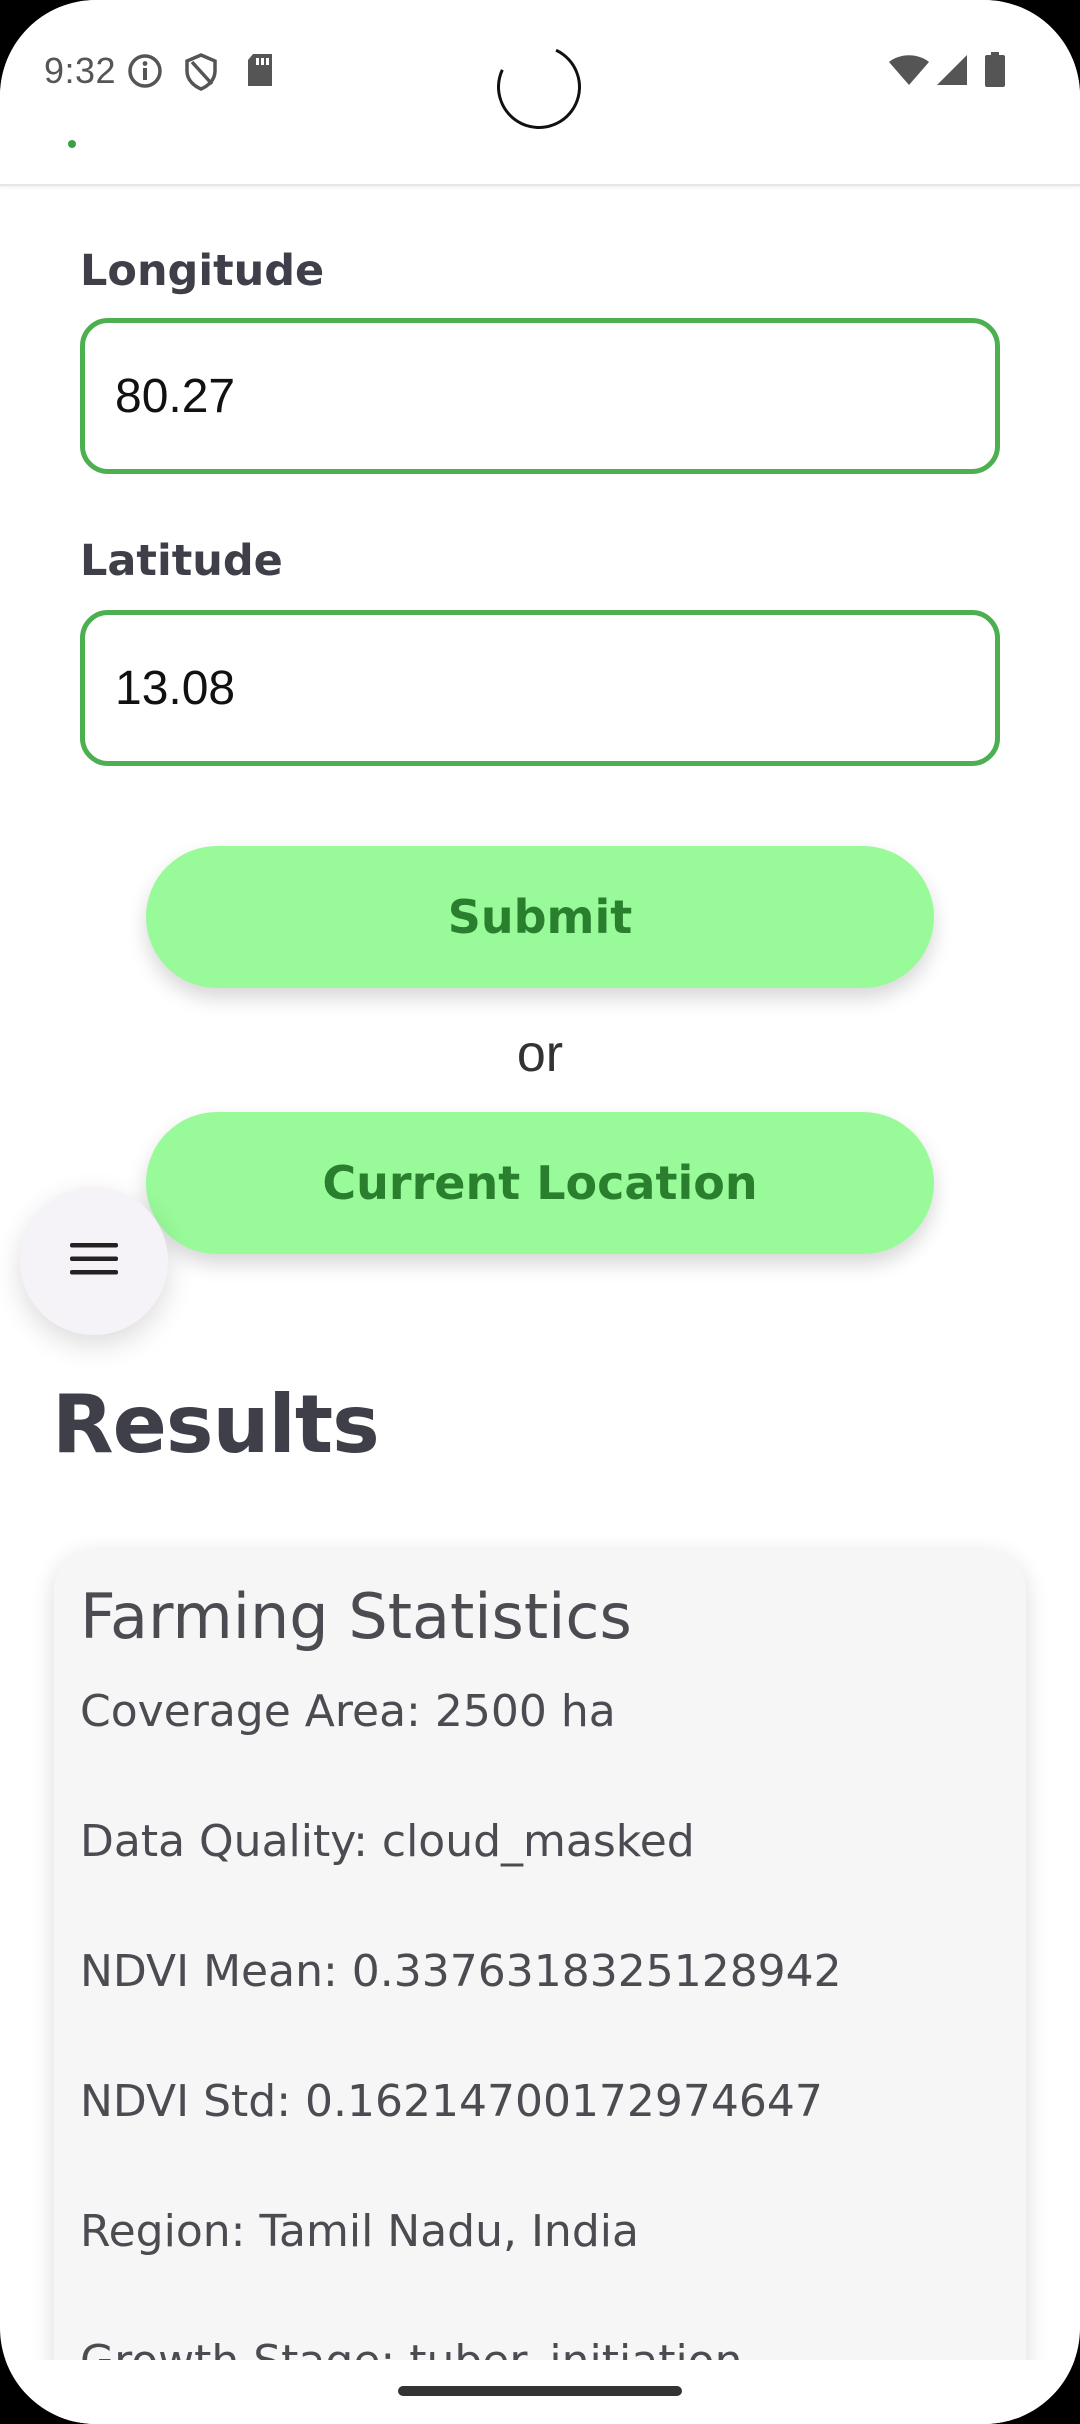 The height and width of the screenshot is (2424, 1080). Describe the element at coordinates (540, 163) in the screenshot. I see `app-bar` at that location.